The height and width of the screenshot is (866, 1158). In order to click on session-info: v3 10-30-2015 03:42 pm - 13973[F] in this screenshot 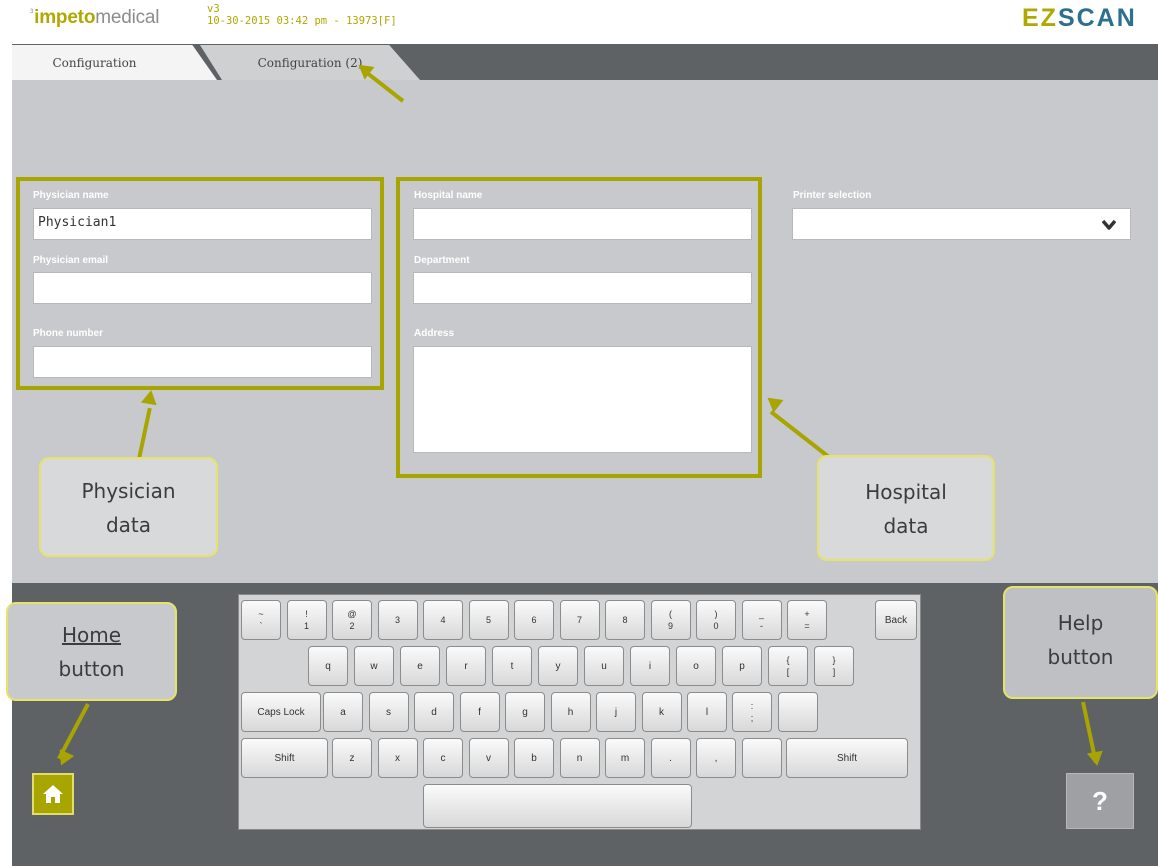, I will do `click(302, 15)`.